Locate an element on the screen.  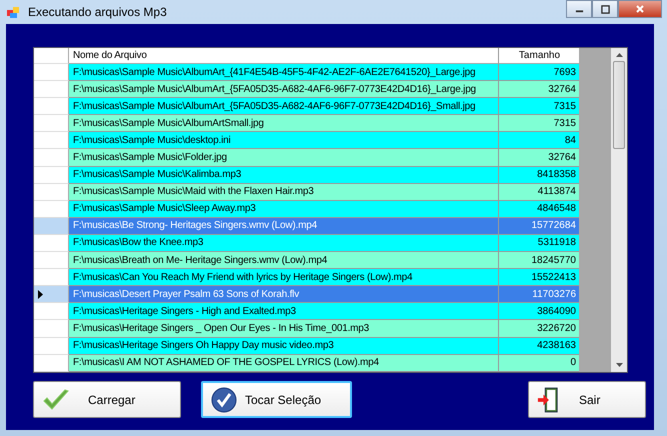
column-header: Nome do Arquivo is located at coordinates (284, 56).